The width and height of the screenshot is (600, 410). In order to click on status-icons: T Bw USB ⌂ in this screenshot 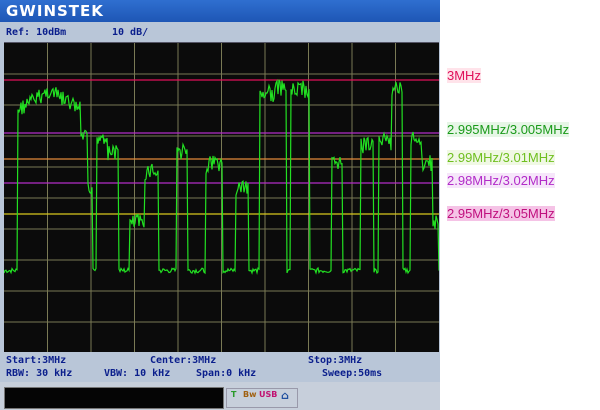, I will do `click(262, 398)`.